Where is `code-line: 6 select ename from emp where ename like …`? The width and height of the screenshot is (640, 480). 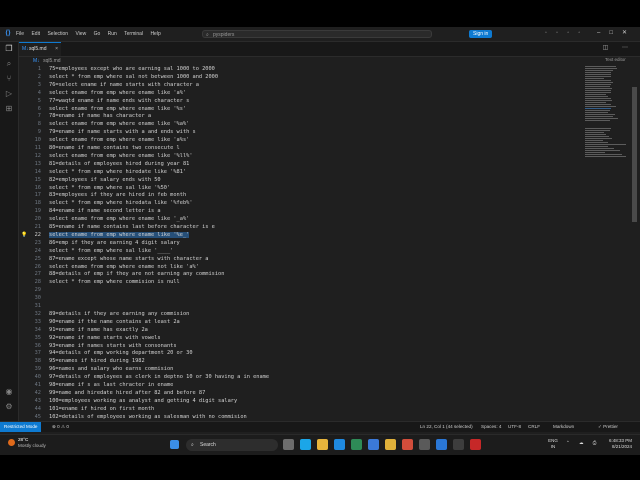
code-line: 6 select ename from emp where ename like … is located at coordinates (300, 110).